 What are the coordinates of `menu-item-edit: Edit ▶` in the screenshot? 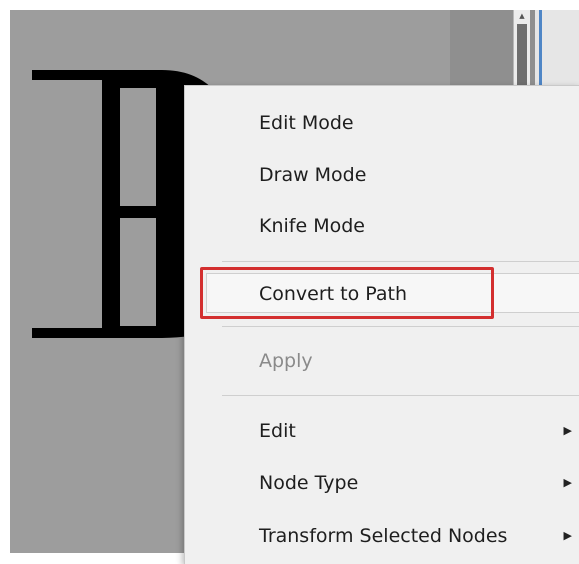 It's located at (382, 431).